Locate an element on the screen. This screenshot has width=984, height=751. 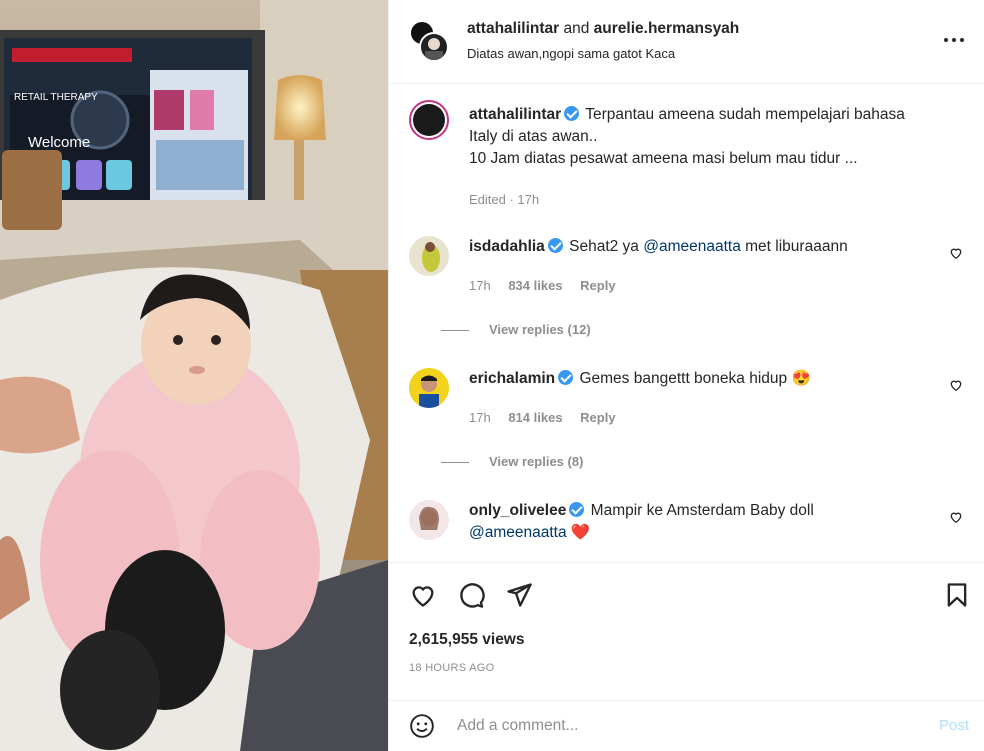
screen-welcome-text: Welcome is located at coordinates (59, 142).